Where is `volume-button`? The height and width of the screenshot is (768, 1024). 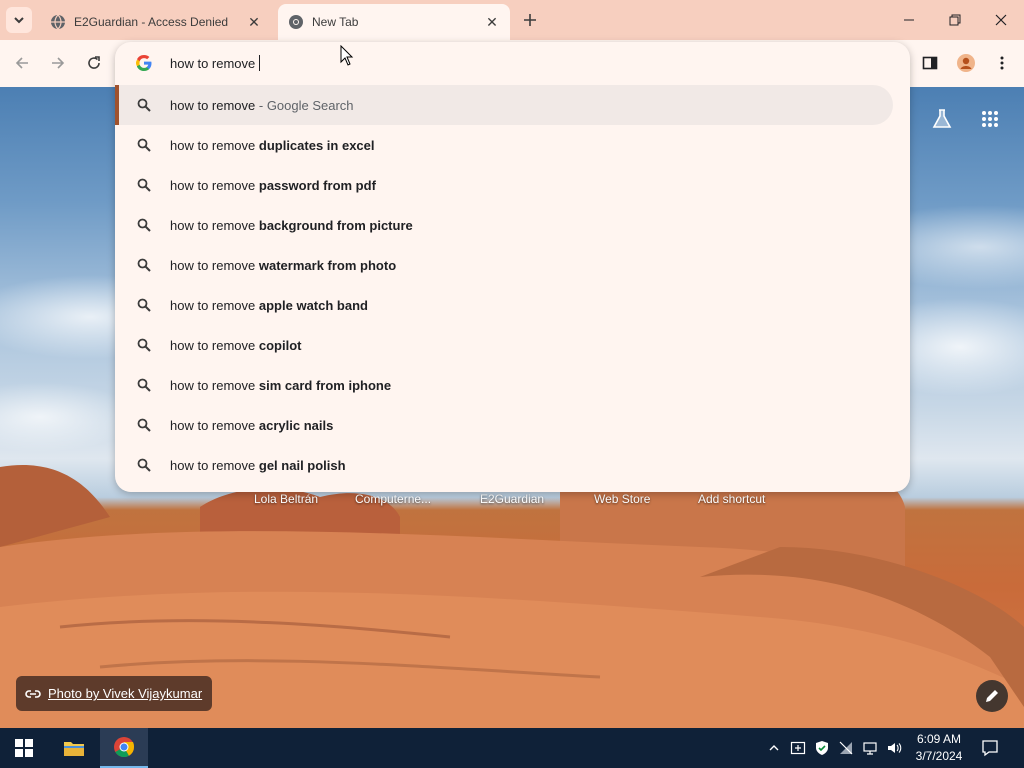
volume-button is located at coordinates (894, 748).